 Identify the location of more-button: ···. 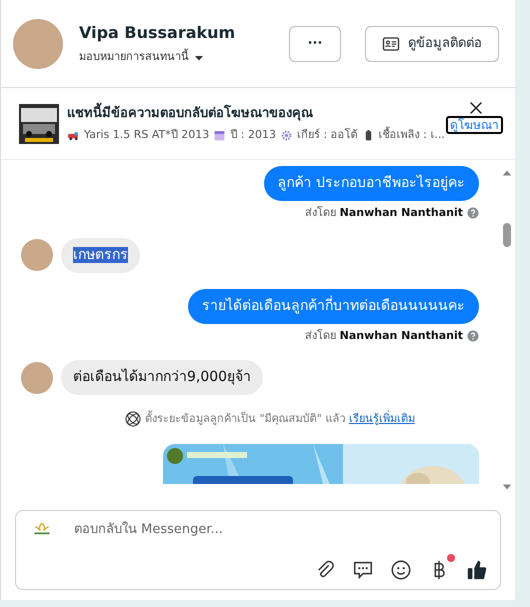
(315, 44).